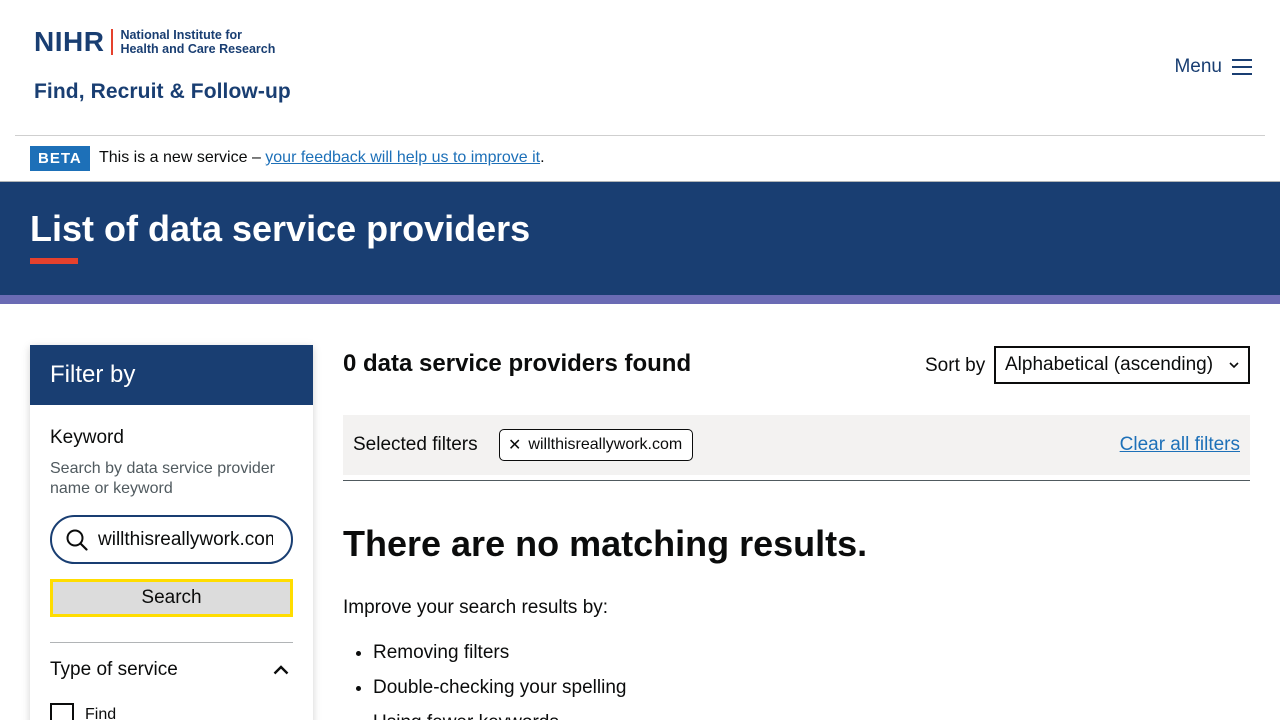 The height and width of the screenshot is (720, 1280). I want to click on keyword-input, so click(185, 539).